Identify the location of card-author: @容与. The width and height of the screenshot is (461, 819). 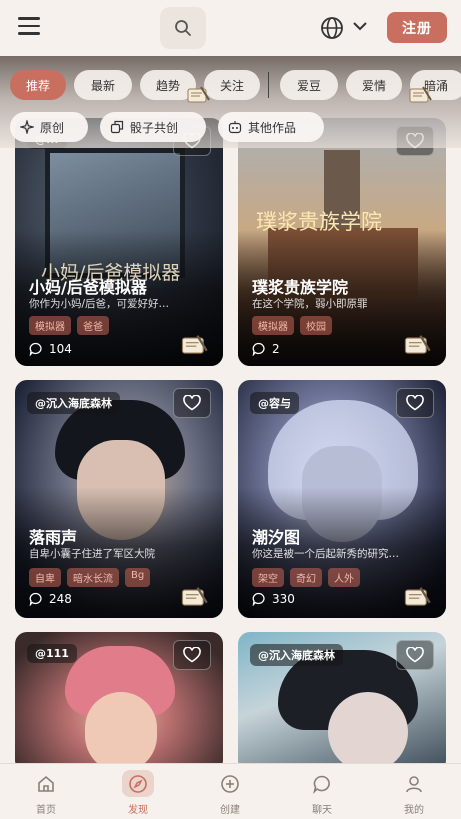
(274, 403).